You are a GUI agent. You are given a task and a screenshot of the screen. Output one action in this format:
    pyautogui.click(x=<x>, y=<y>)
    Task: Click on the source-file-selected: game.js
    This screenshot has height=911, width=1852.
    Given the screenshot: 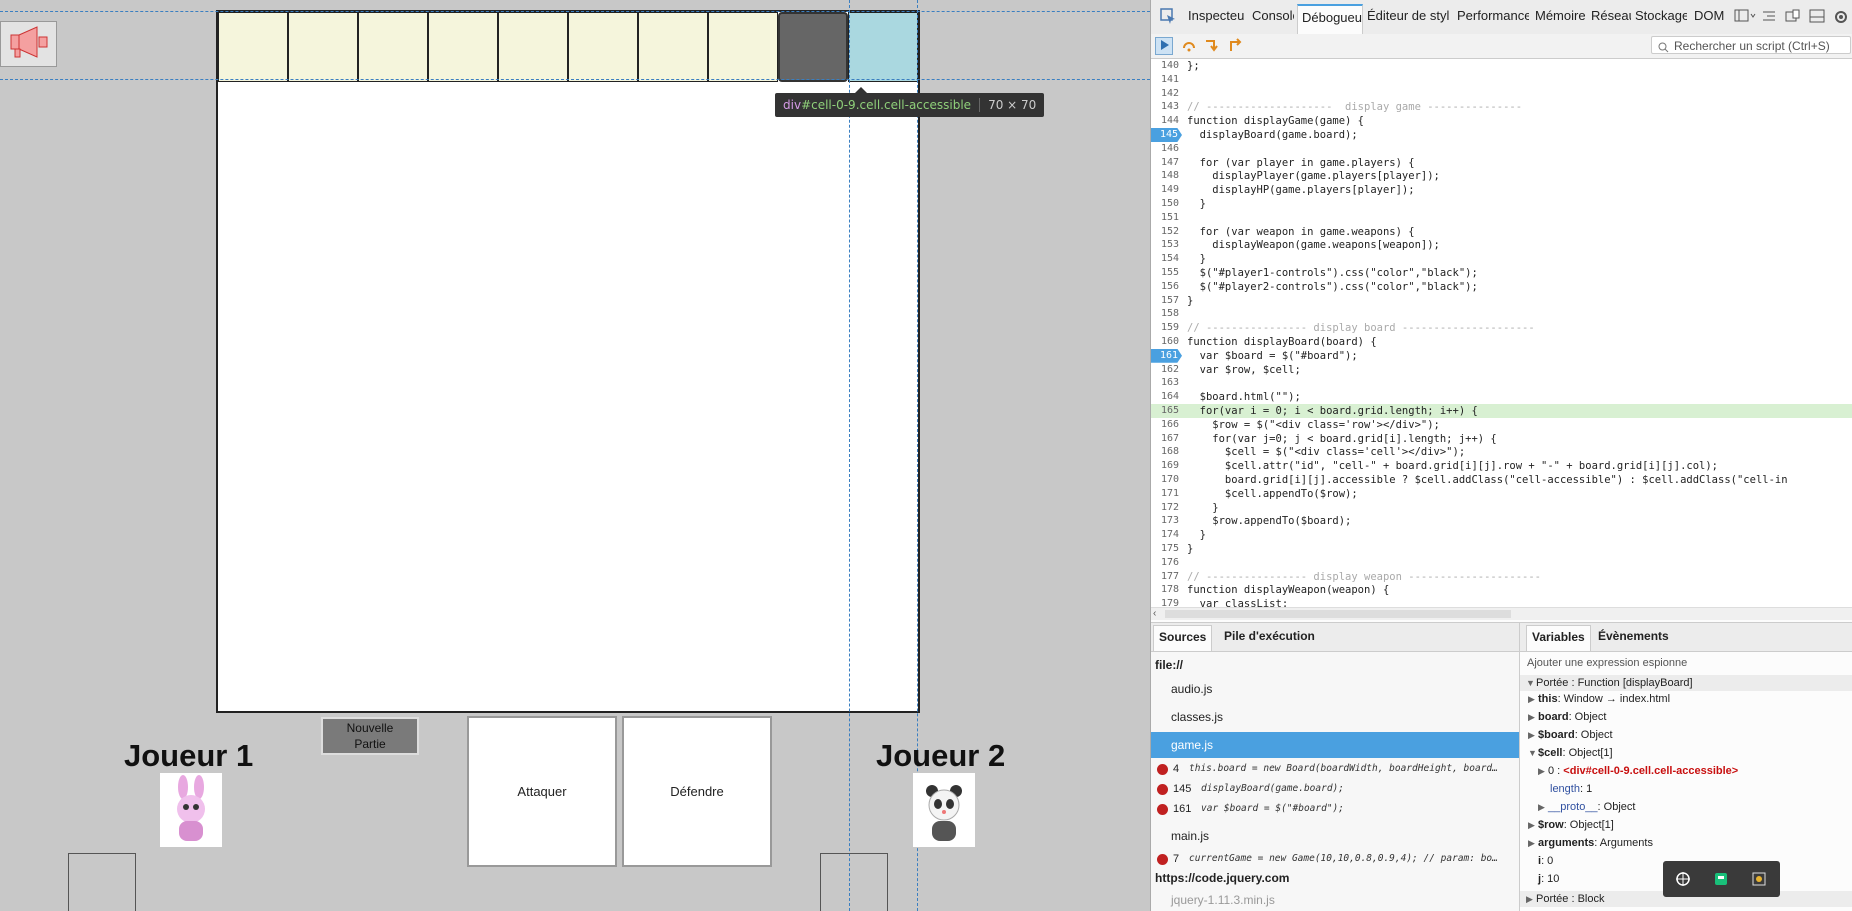 What is the action you would take?
    pyautogui.click(x=1335, y=745)
    